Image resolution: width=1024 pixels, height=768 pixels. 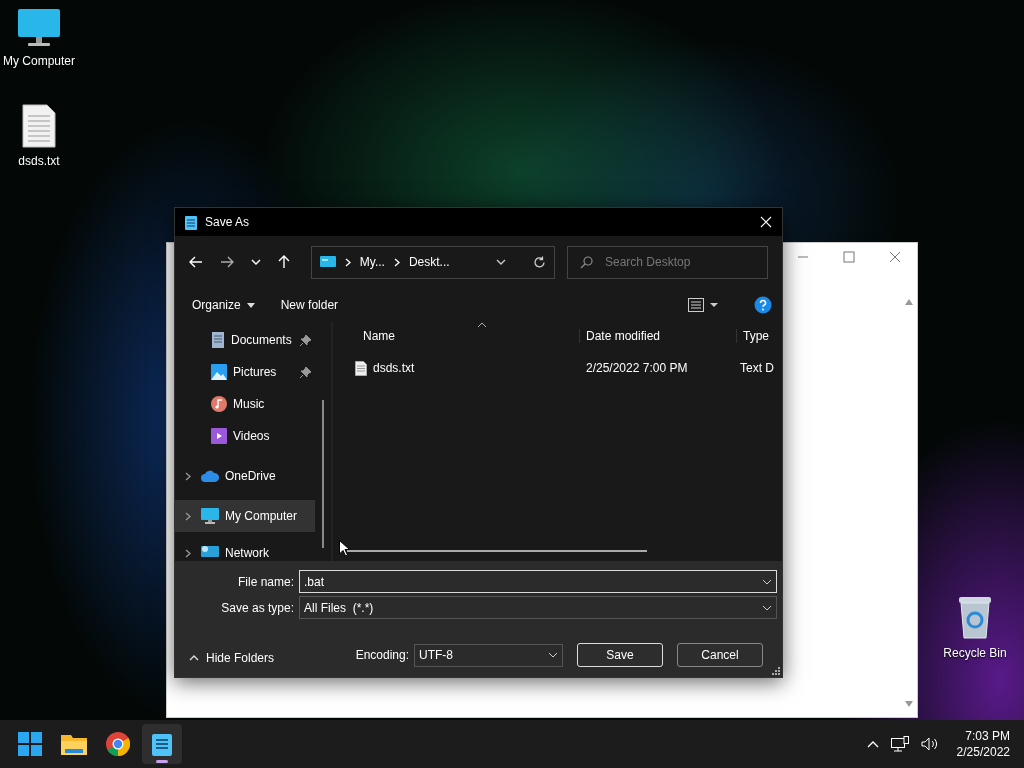 I want to click on save-type-label: Save as type:, so click(x=257, y=607).